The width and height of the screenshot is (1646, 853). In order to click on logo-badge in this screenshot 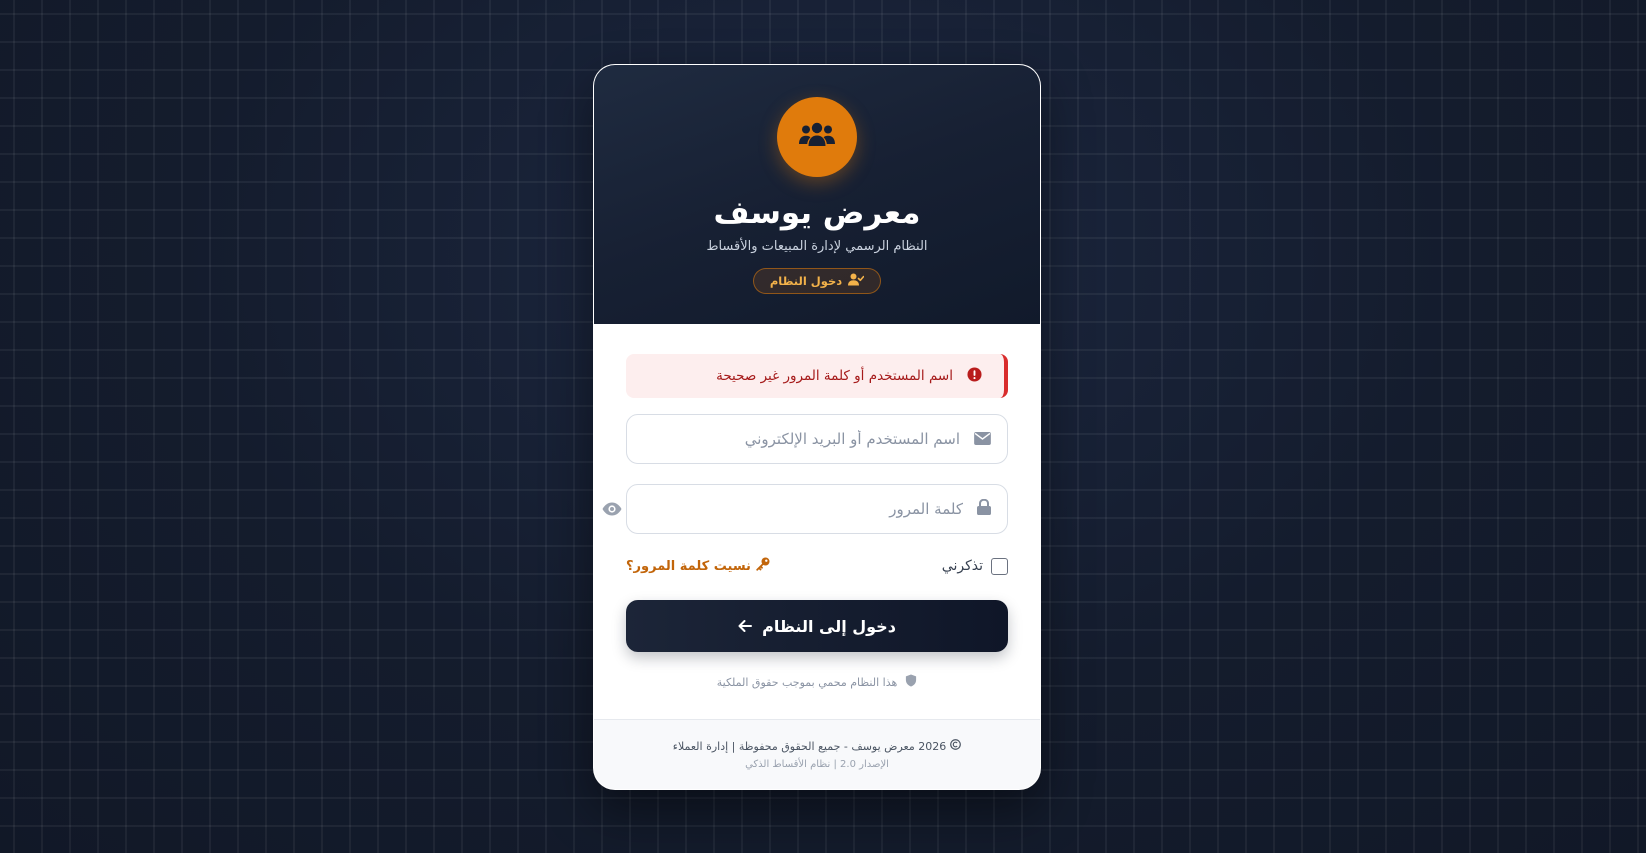, I will do `click(817, 137)`.